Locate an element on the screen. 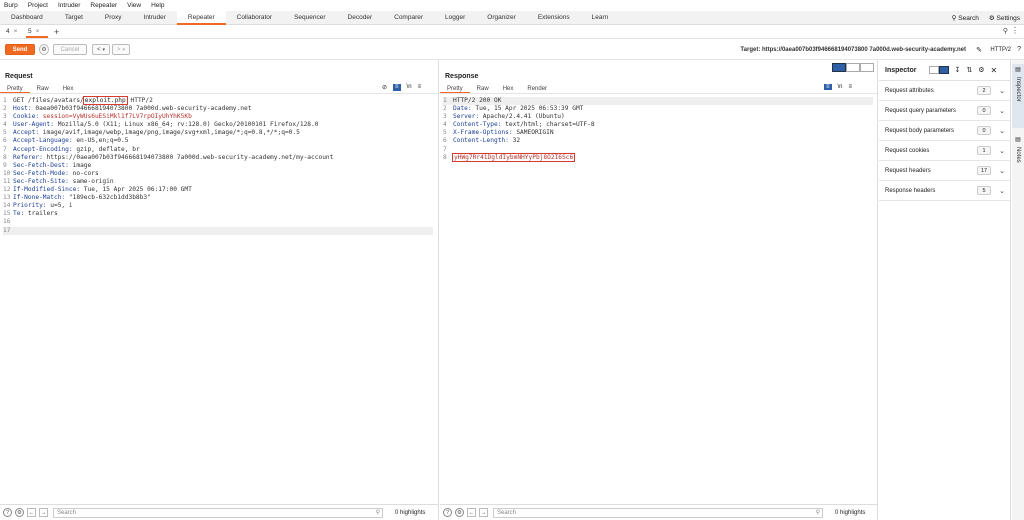 Image resolution: width=1024 pixels, height=520 pixels. tool-tab-comparer: Comparer is located at coordinates (408, 18).